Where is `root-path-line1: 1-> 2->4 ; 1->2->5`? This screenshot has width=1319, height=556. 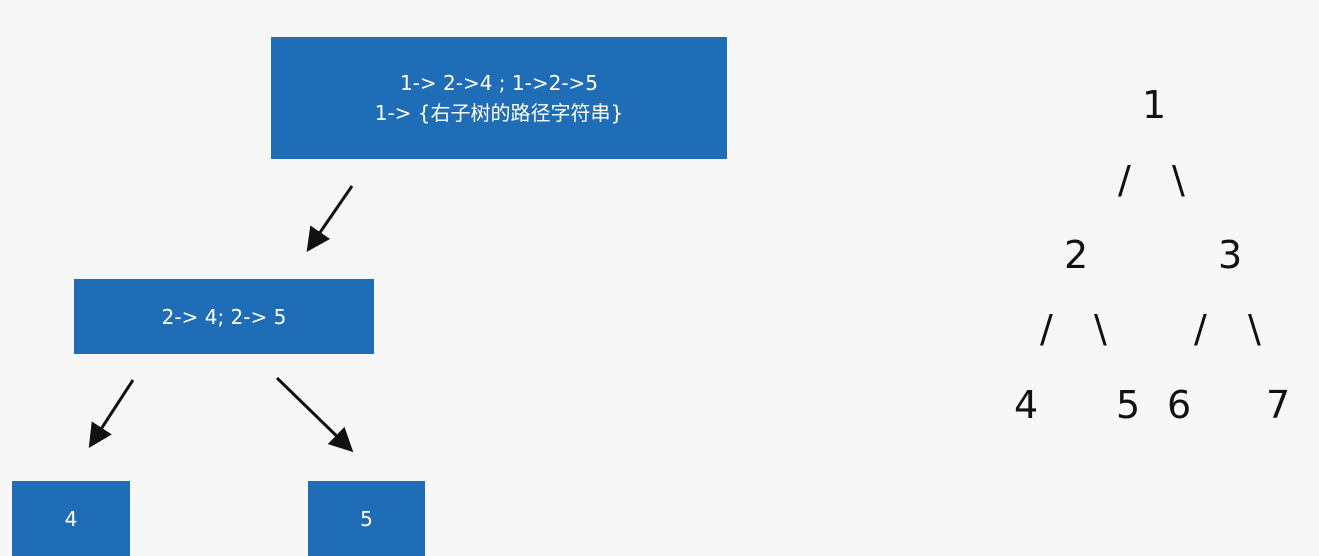 root-path-line1: 1-> 2->4 ; 1->2->5 is located at coordinates (499, 83).